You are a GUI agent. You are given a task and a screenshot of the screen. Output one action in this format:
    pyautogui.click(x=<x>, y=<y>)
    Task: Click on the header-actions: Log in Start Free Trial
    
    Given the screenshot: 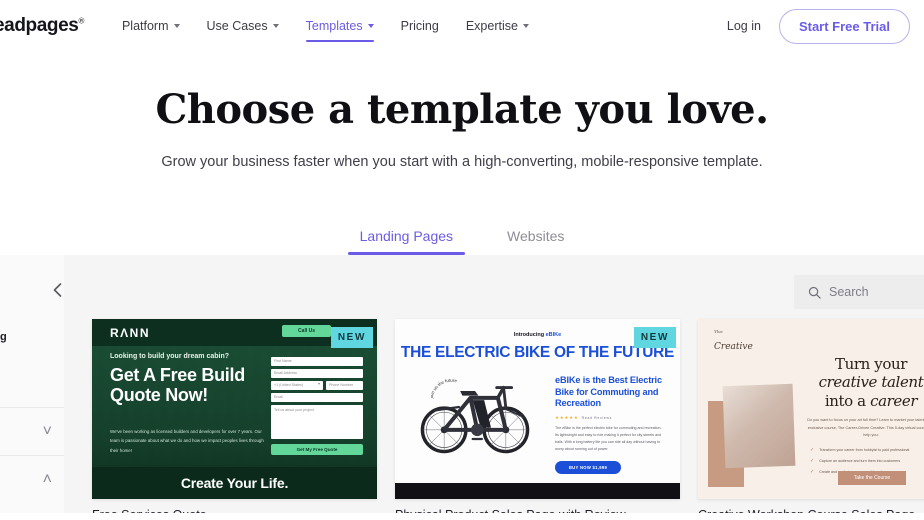 What is the action you would take?
    pyautogui.click(x=825, y=26)
    